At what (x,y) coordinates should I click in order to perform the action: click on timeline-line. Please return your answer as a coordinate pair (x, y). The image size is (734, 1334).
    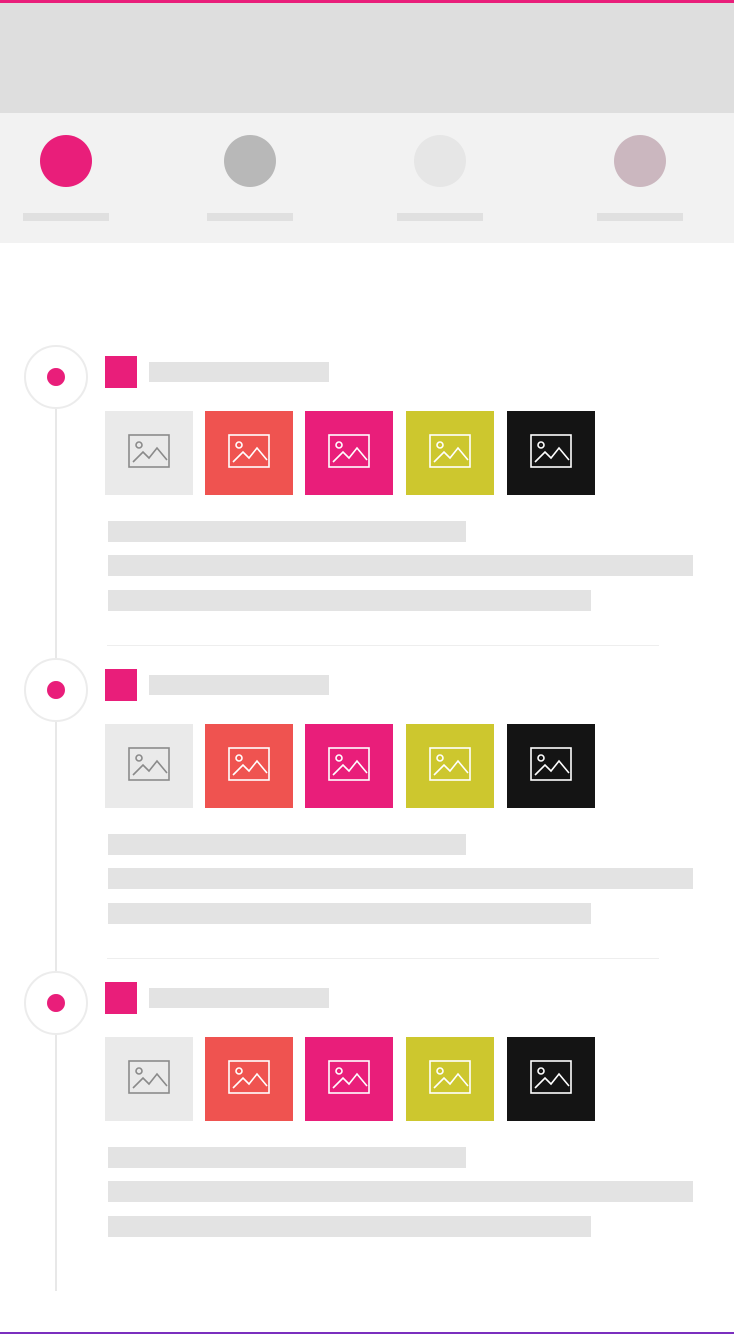
    Looking at the image, I should click on (56, 847).